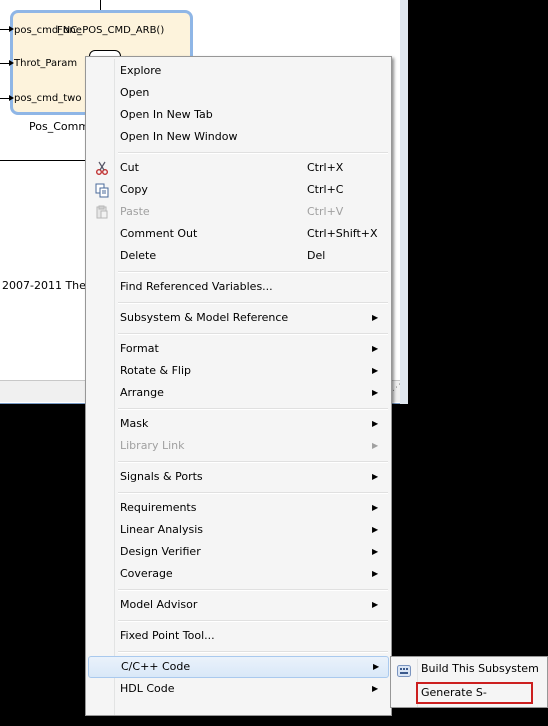  I want to click on submenu-item-build-this-subsystem: Build This Subsystem, so click(469, 669).